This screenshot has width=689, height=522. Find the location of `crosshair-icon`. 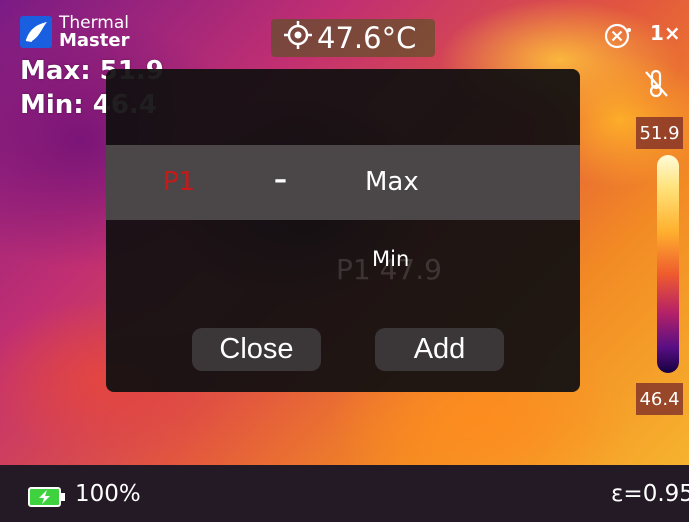

crosshair-icon is located at coordinates (298, 38).